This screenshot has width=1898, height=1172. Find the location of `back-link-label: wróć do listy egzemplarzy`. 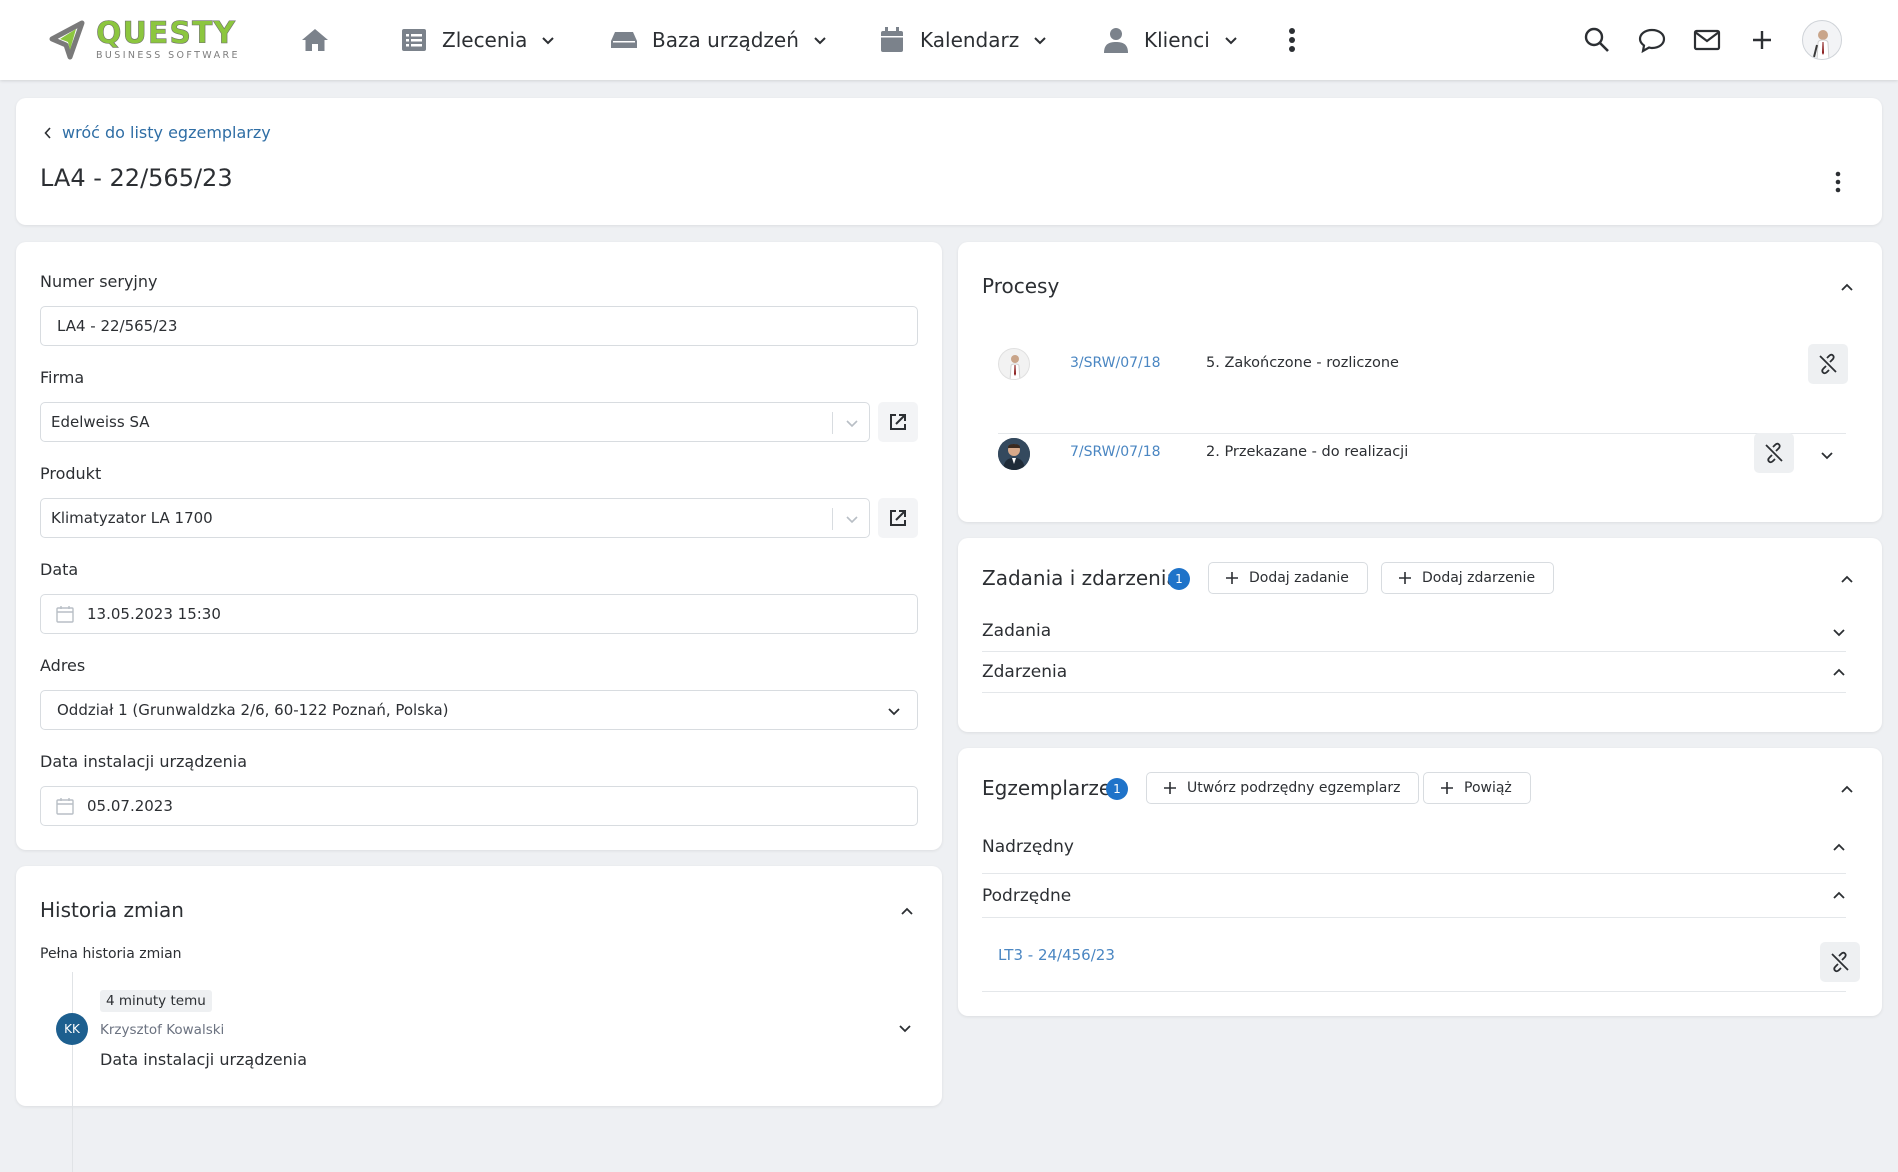

back-link-label: wróć do listy egzemplarzy is located at coordinates (166, 132).